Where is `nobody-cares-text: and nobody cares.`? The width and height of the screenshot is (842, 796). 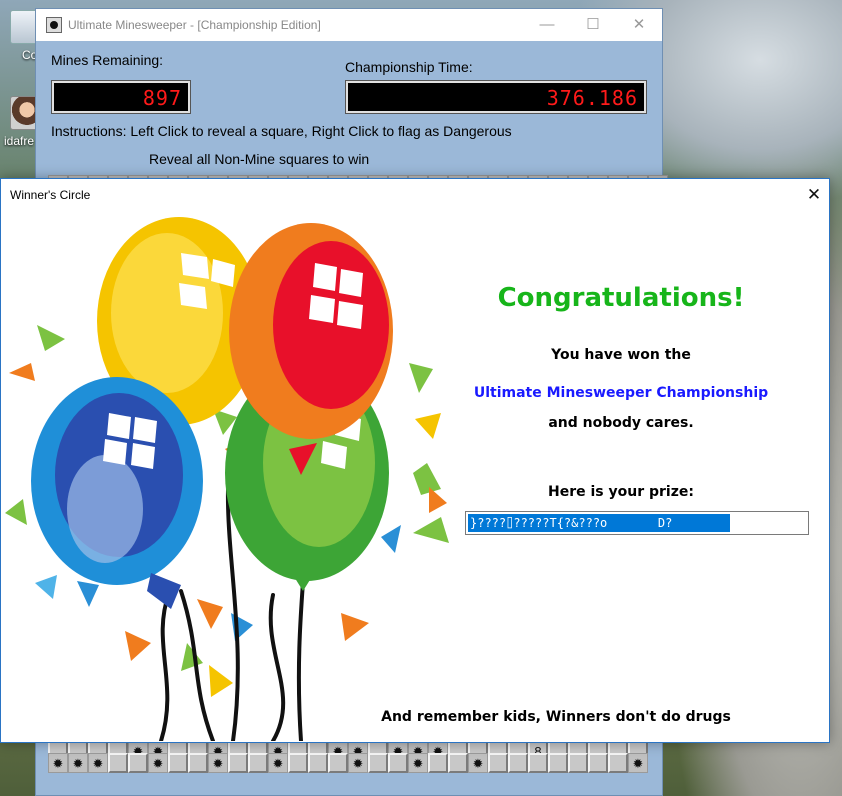
nobody-cares-text: and nobody cares. is located at coordinates (621, 423).